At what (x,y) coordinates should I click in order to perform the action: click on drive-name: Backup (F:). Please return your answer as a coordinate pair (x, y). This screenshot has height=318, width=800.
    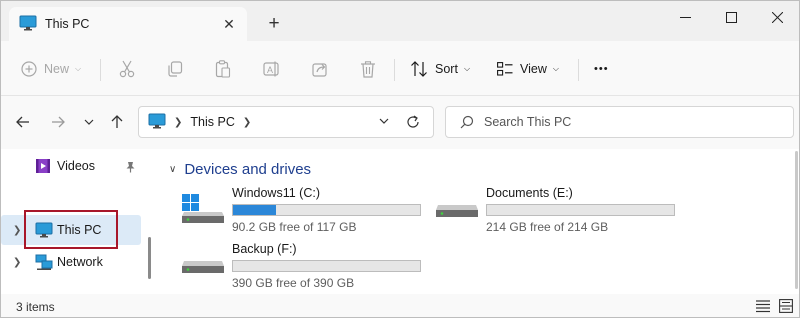
    Looking at the image, I should click on (264, 249).